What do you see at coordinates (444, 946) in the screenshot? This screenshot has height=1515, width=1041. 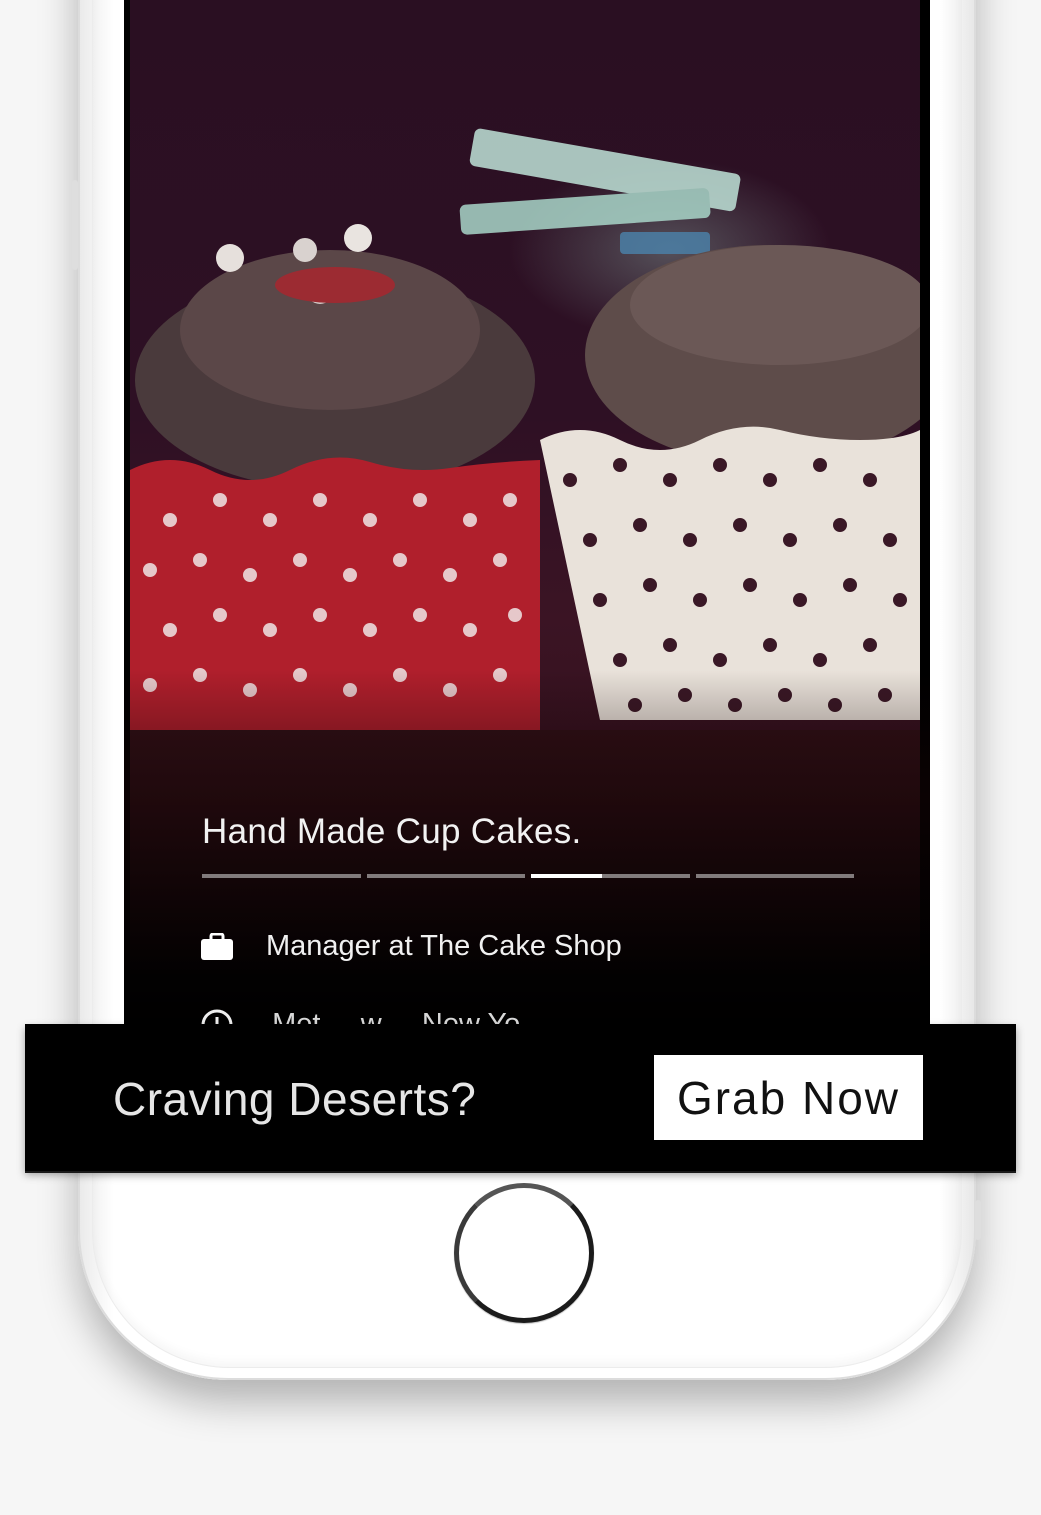 I see `job-info-text: Manager at The Cake Shop` at bounding box center [444, 946].